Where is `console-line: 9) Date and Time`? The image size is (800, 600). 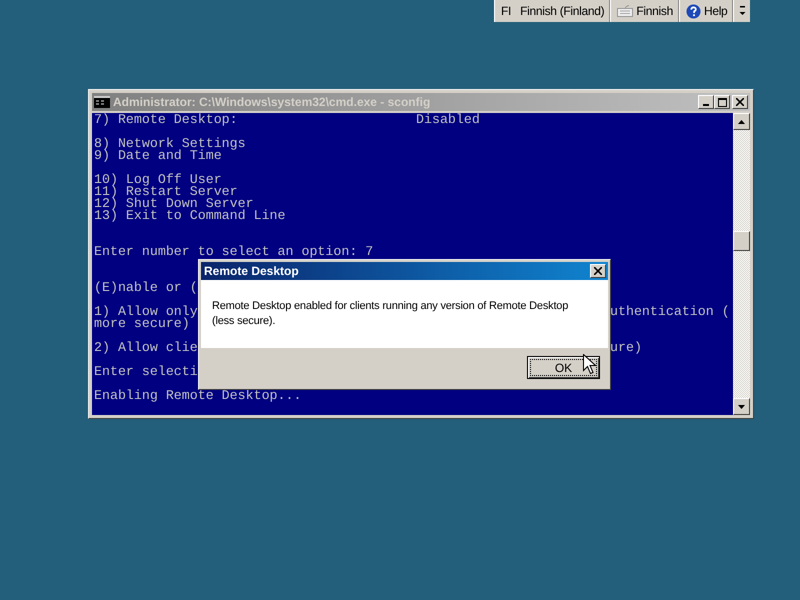
console-line: 9) Date and Time is located at coordinates (158, 156).